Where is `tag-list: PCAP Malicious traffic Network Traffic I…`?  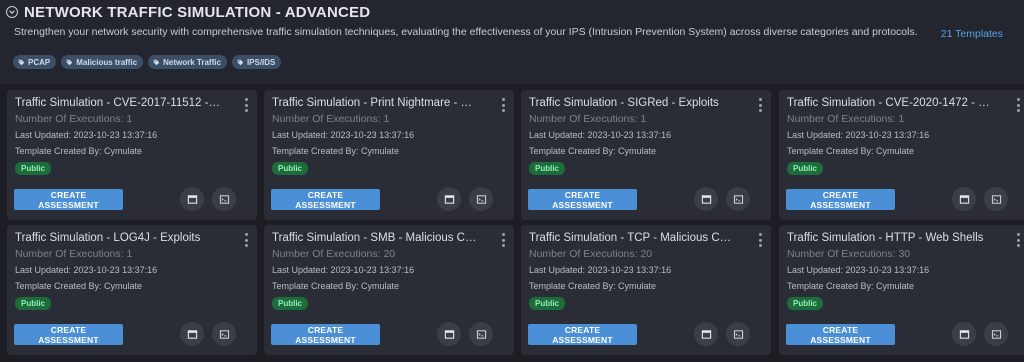 tag-list: PCAP Malicious traffic Network Traffic I… is located at coordinates (147, 62).